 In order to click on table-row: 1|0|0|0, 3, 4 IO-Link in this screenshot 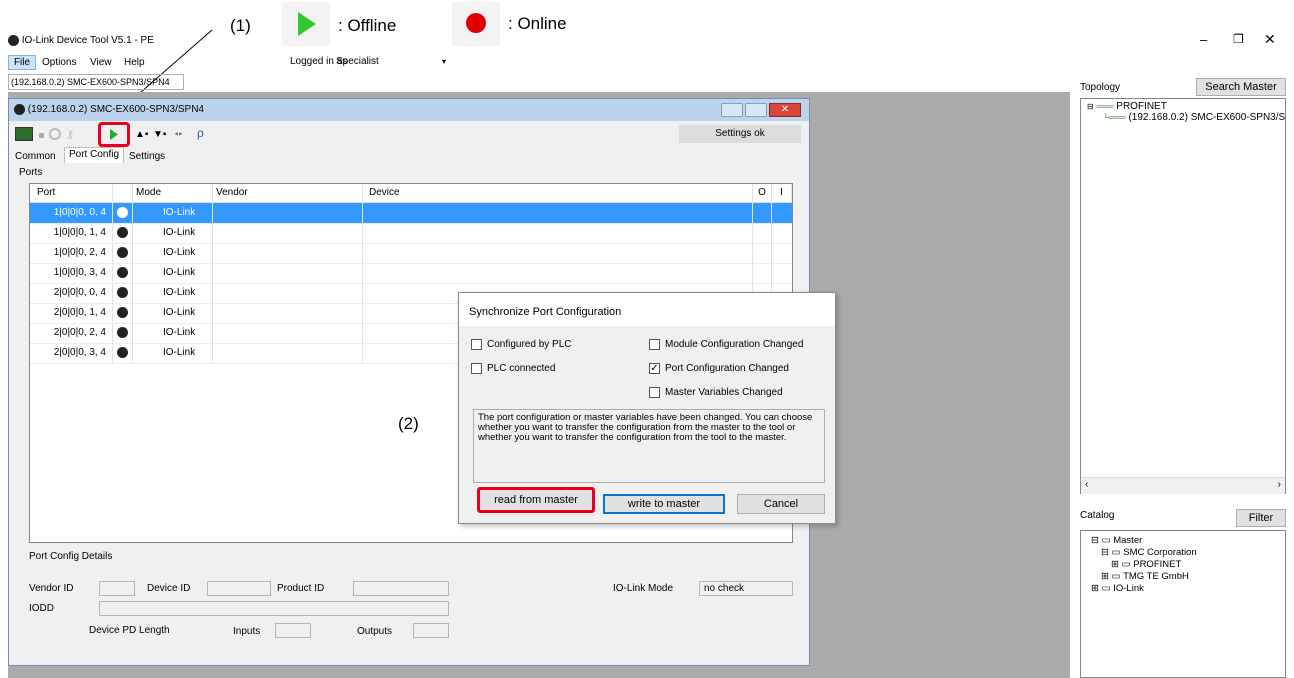, I will do `click(411, 273)`.